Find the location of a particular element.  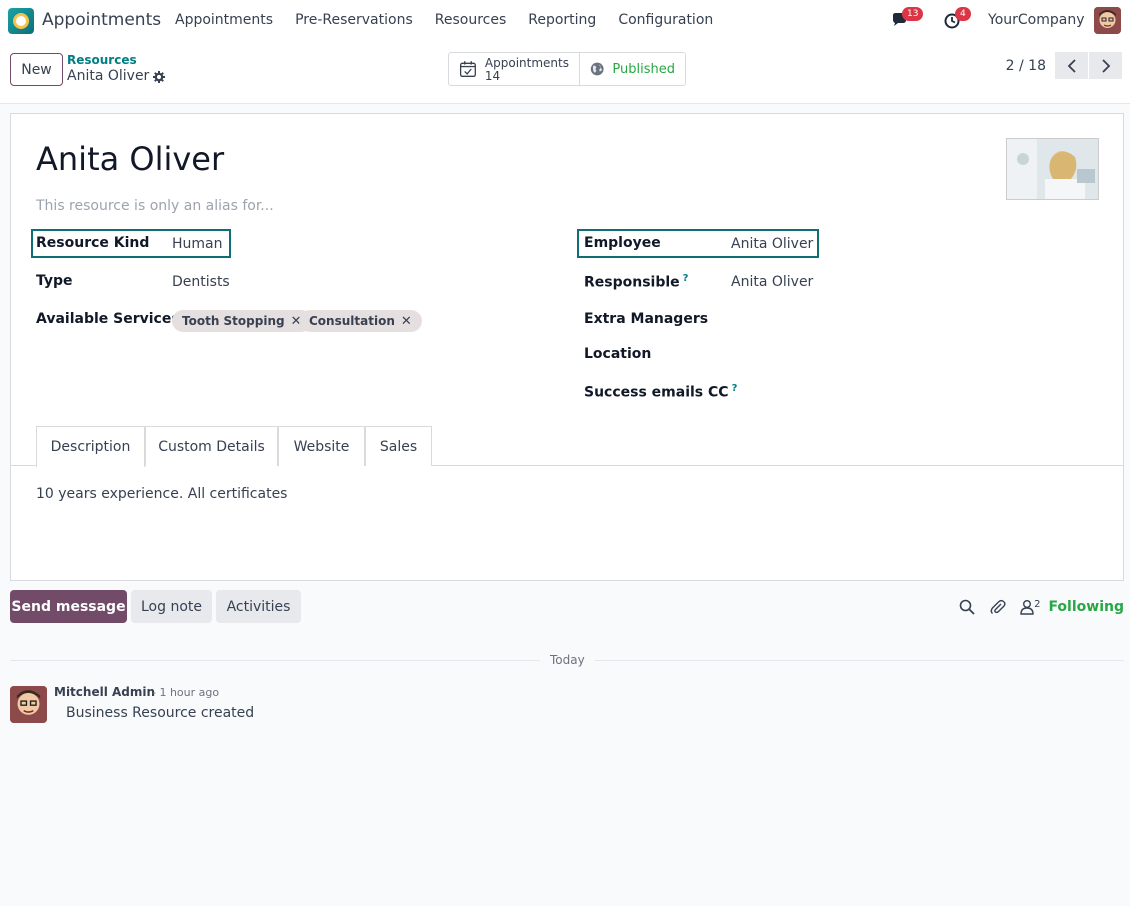

appointments-smart-button: Appointments 14 is located at coordinates (514, 69).